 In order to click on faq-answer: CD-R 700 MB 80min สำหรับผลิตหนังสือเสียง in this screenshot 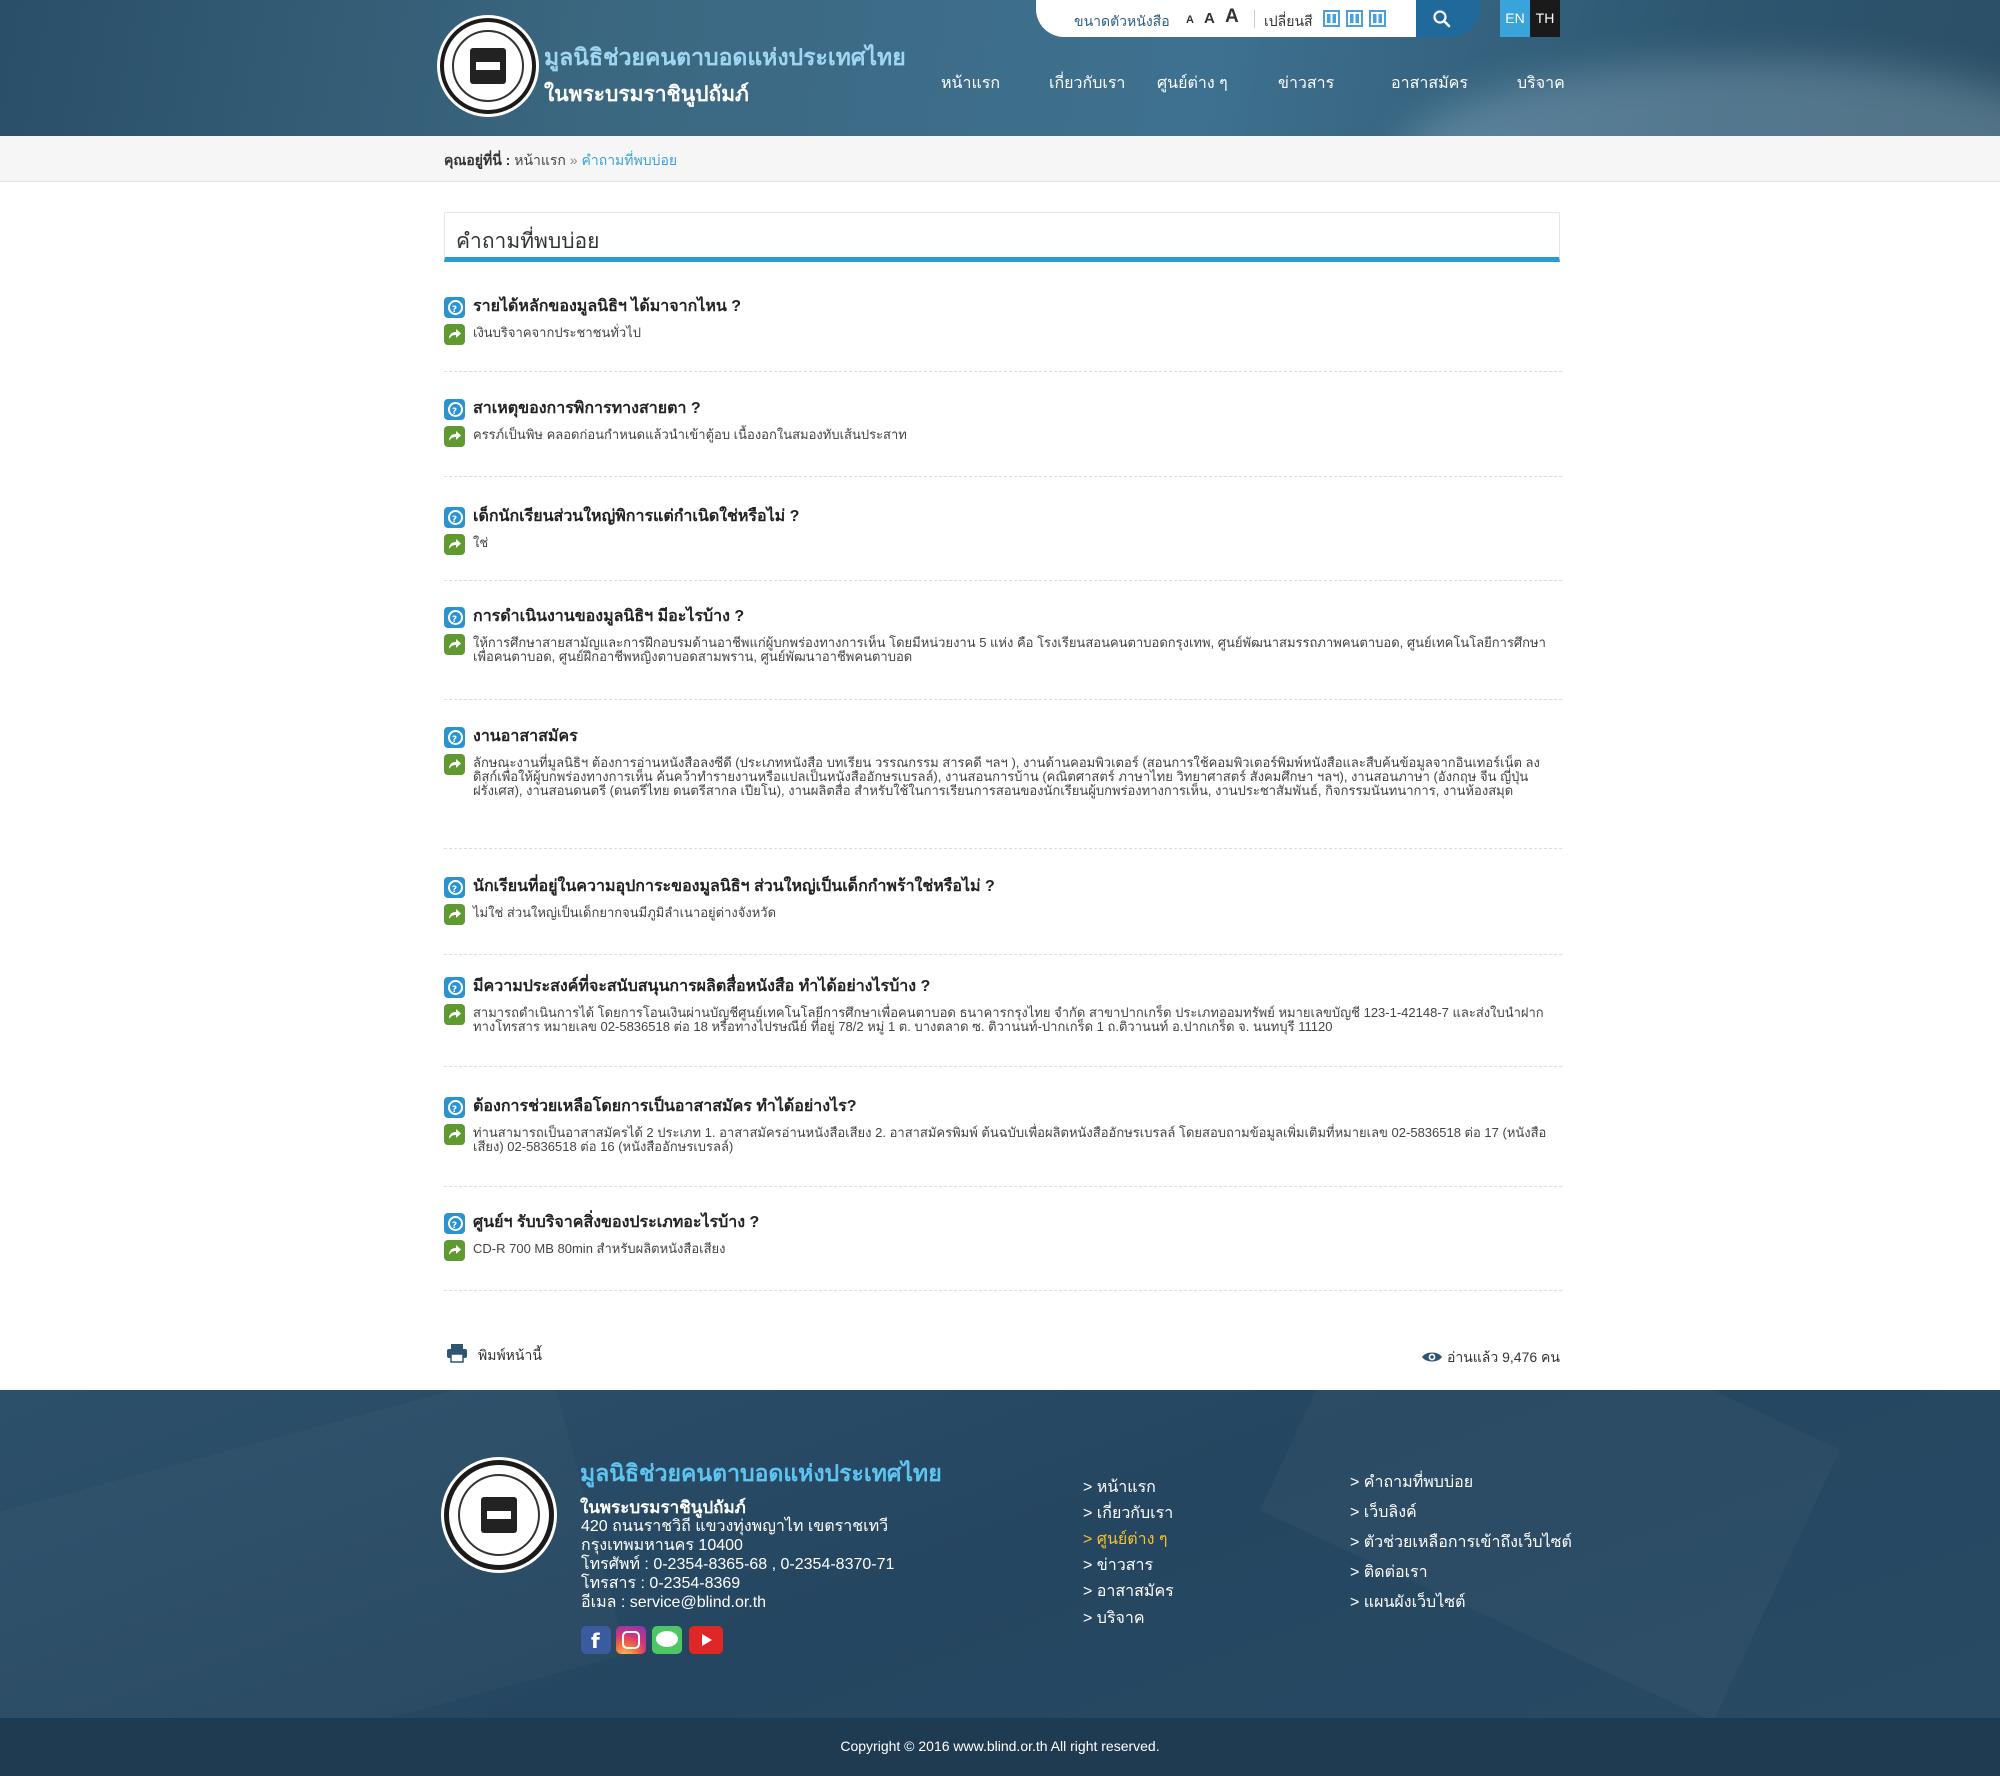, I will do `click(1003, 1250)`.